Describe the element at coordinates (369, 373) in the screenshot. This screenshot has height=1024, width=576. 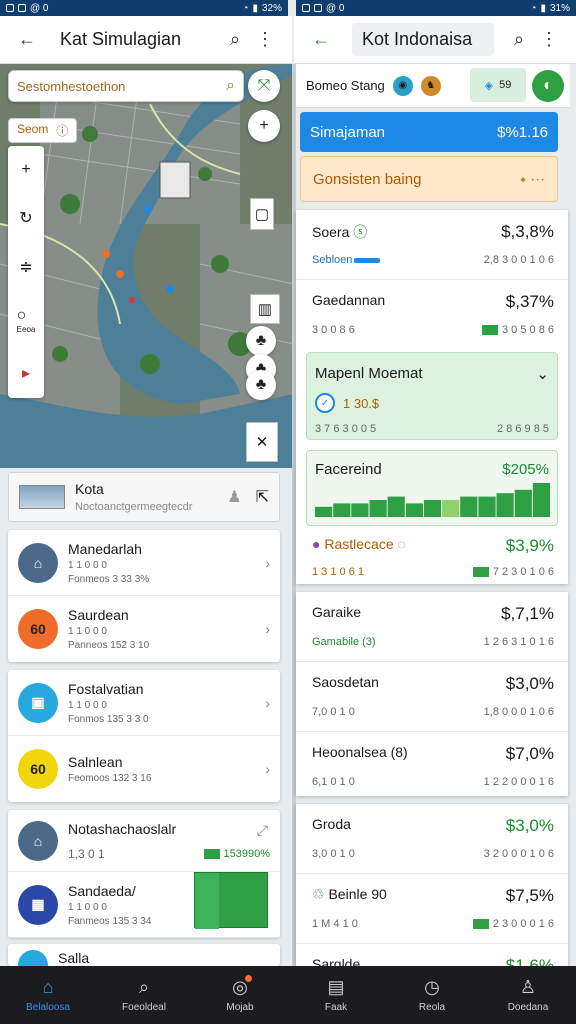
I see `green-card-title: Mapenl Moemat` at that location.